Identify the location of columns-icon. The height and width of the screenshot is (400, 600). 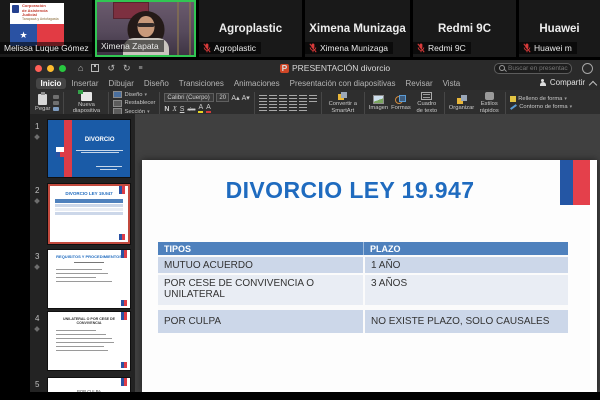
(302, 107).